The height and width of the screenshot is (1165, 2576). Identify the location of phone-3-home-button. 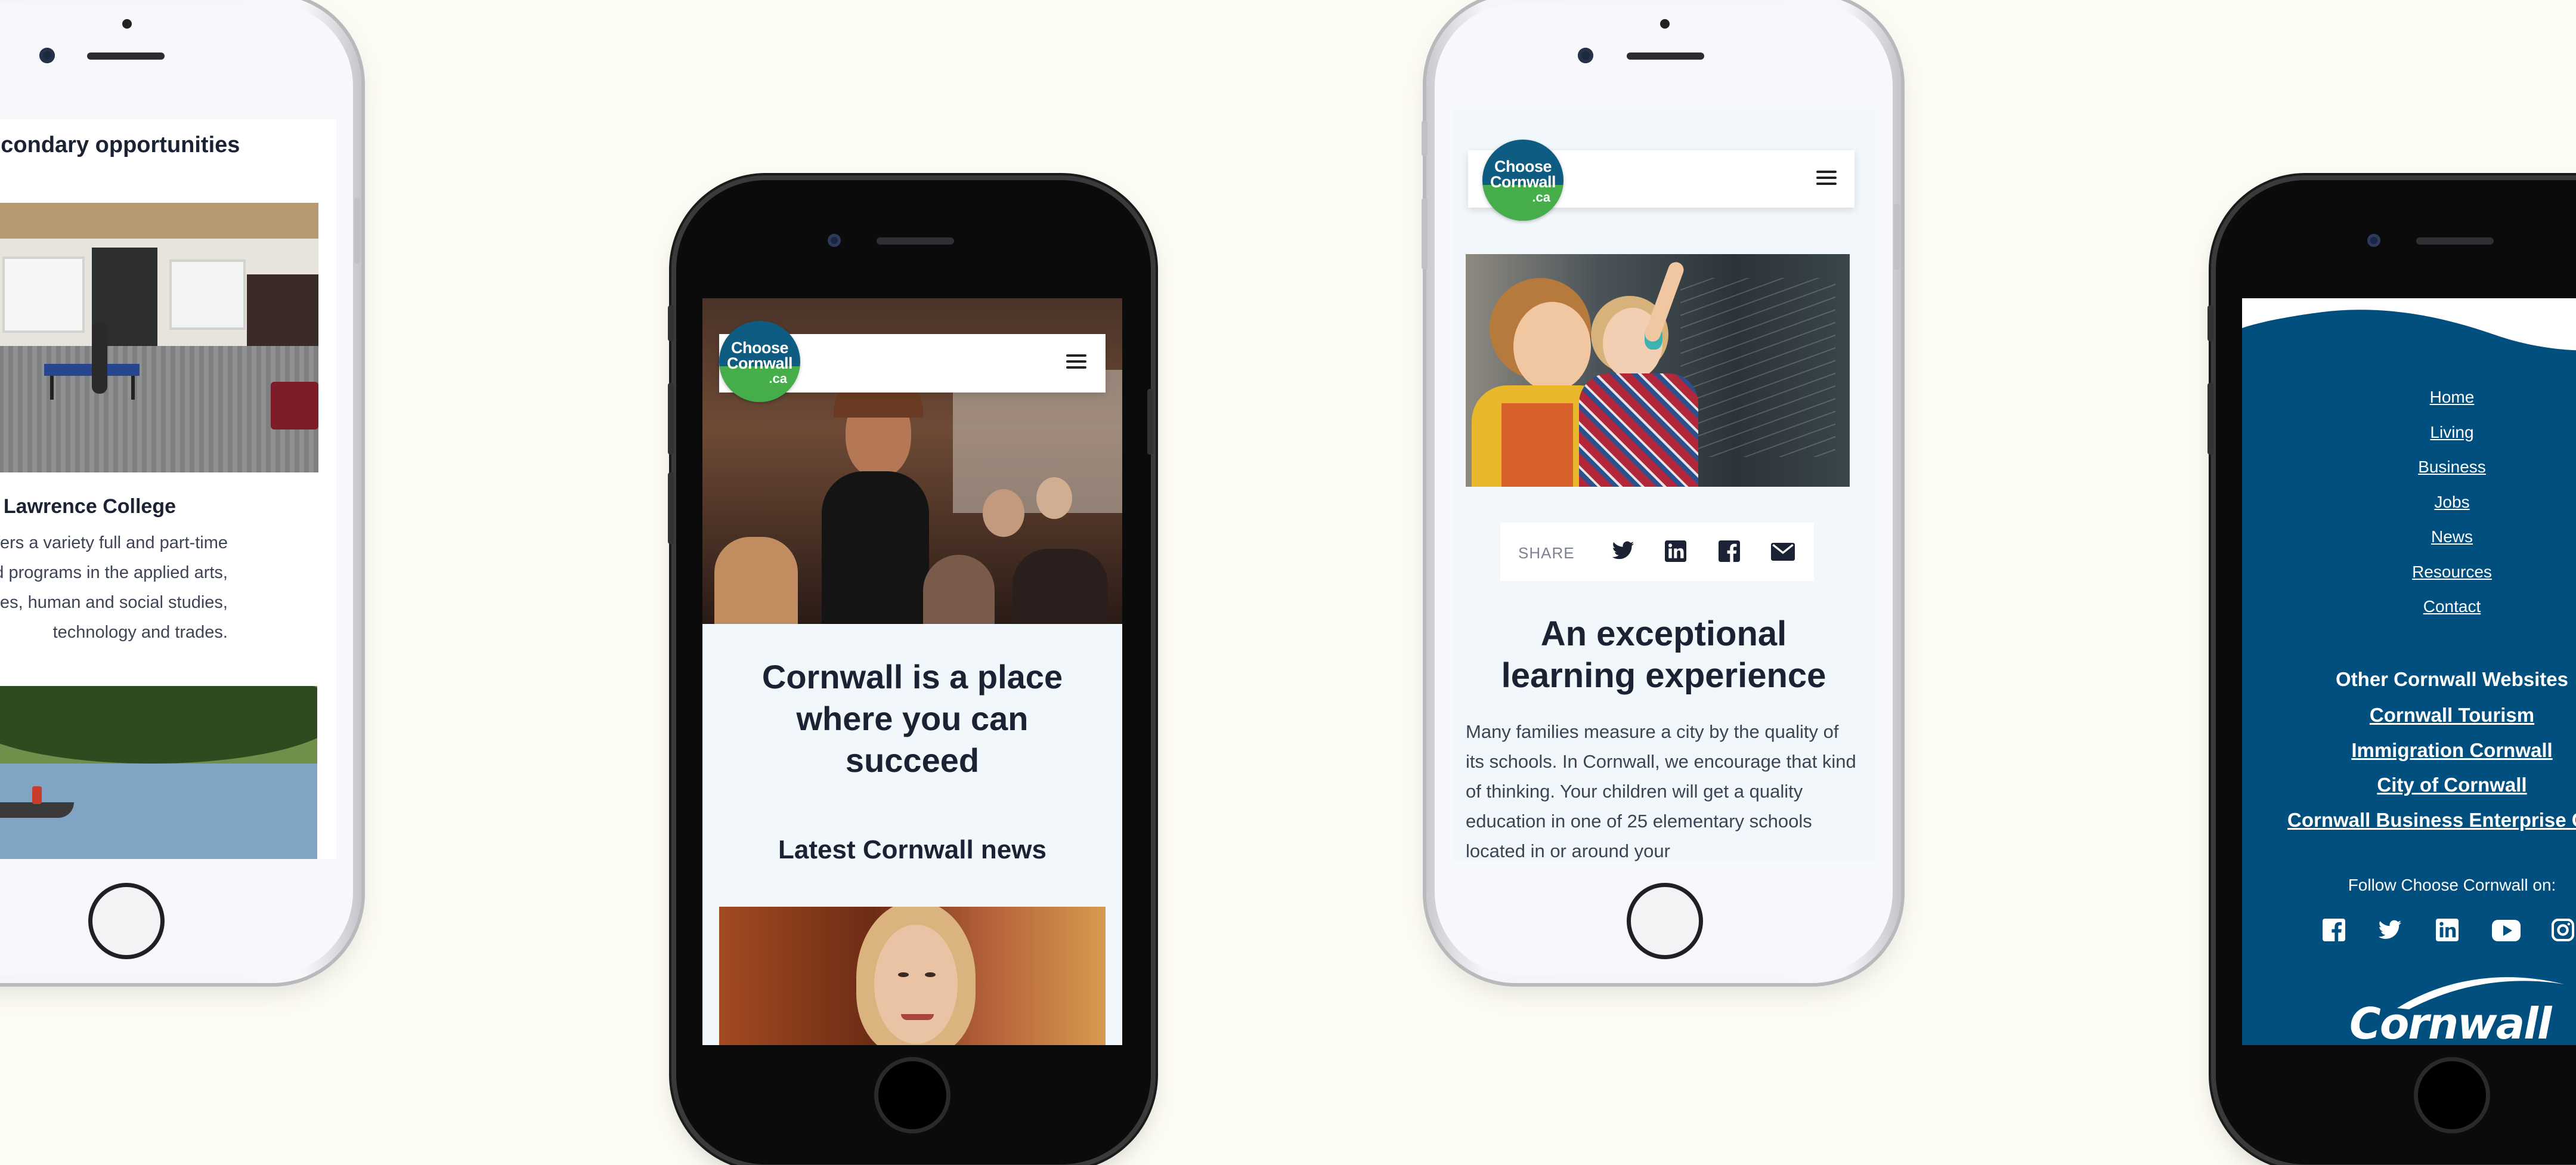
(1665, 921).